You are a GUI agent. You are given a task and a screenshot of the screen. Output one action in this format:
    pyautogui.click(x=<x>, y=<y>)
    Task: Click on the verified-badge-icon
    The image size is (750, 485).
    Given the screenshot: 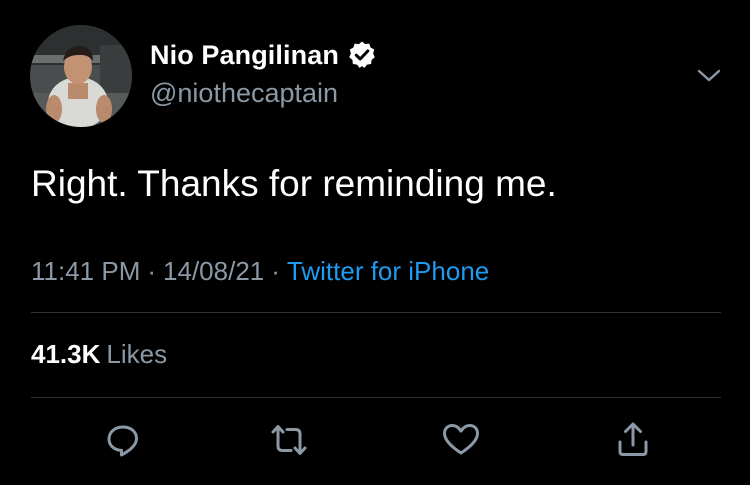 What is the action you would take?
    pyautogui.click(x=362, y=55)
    